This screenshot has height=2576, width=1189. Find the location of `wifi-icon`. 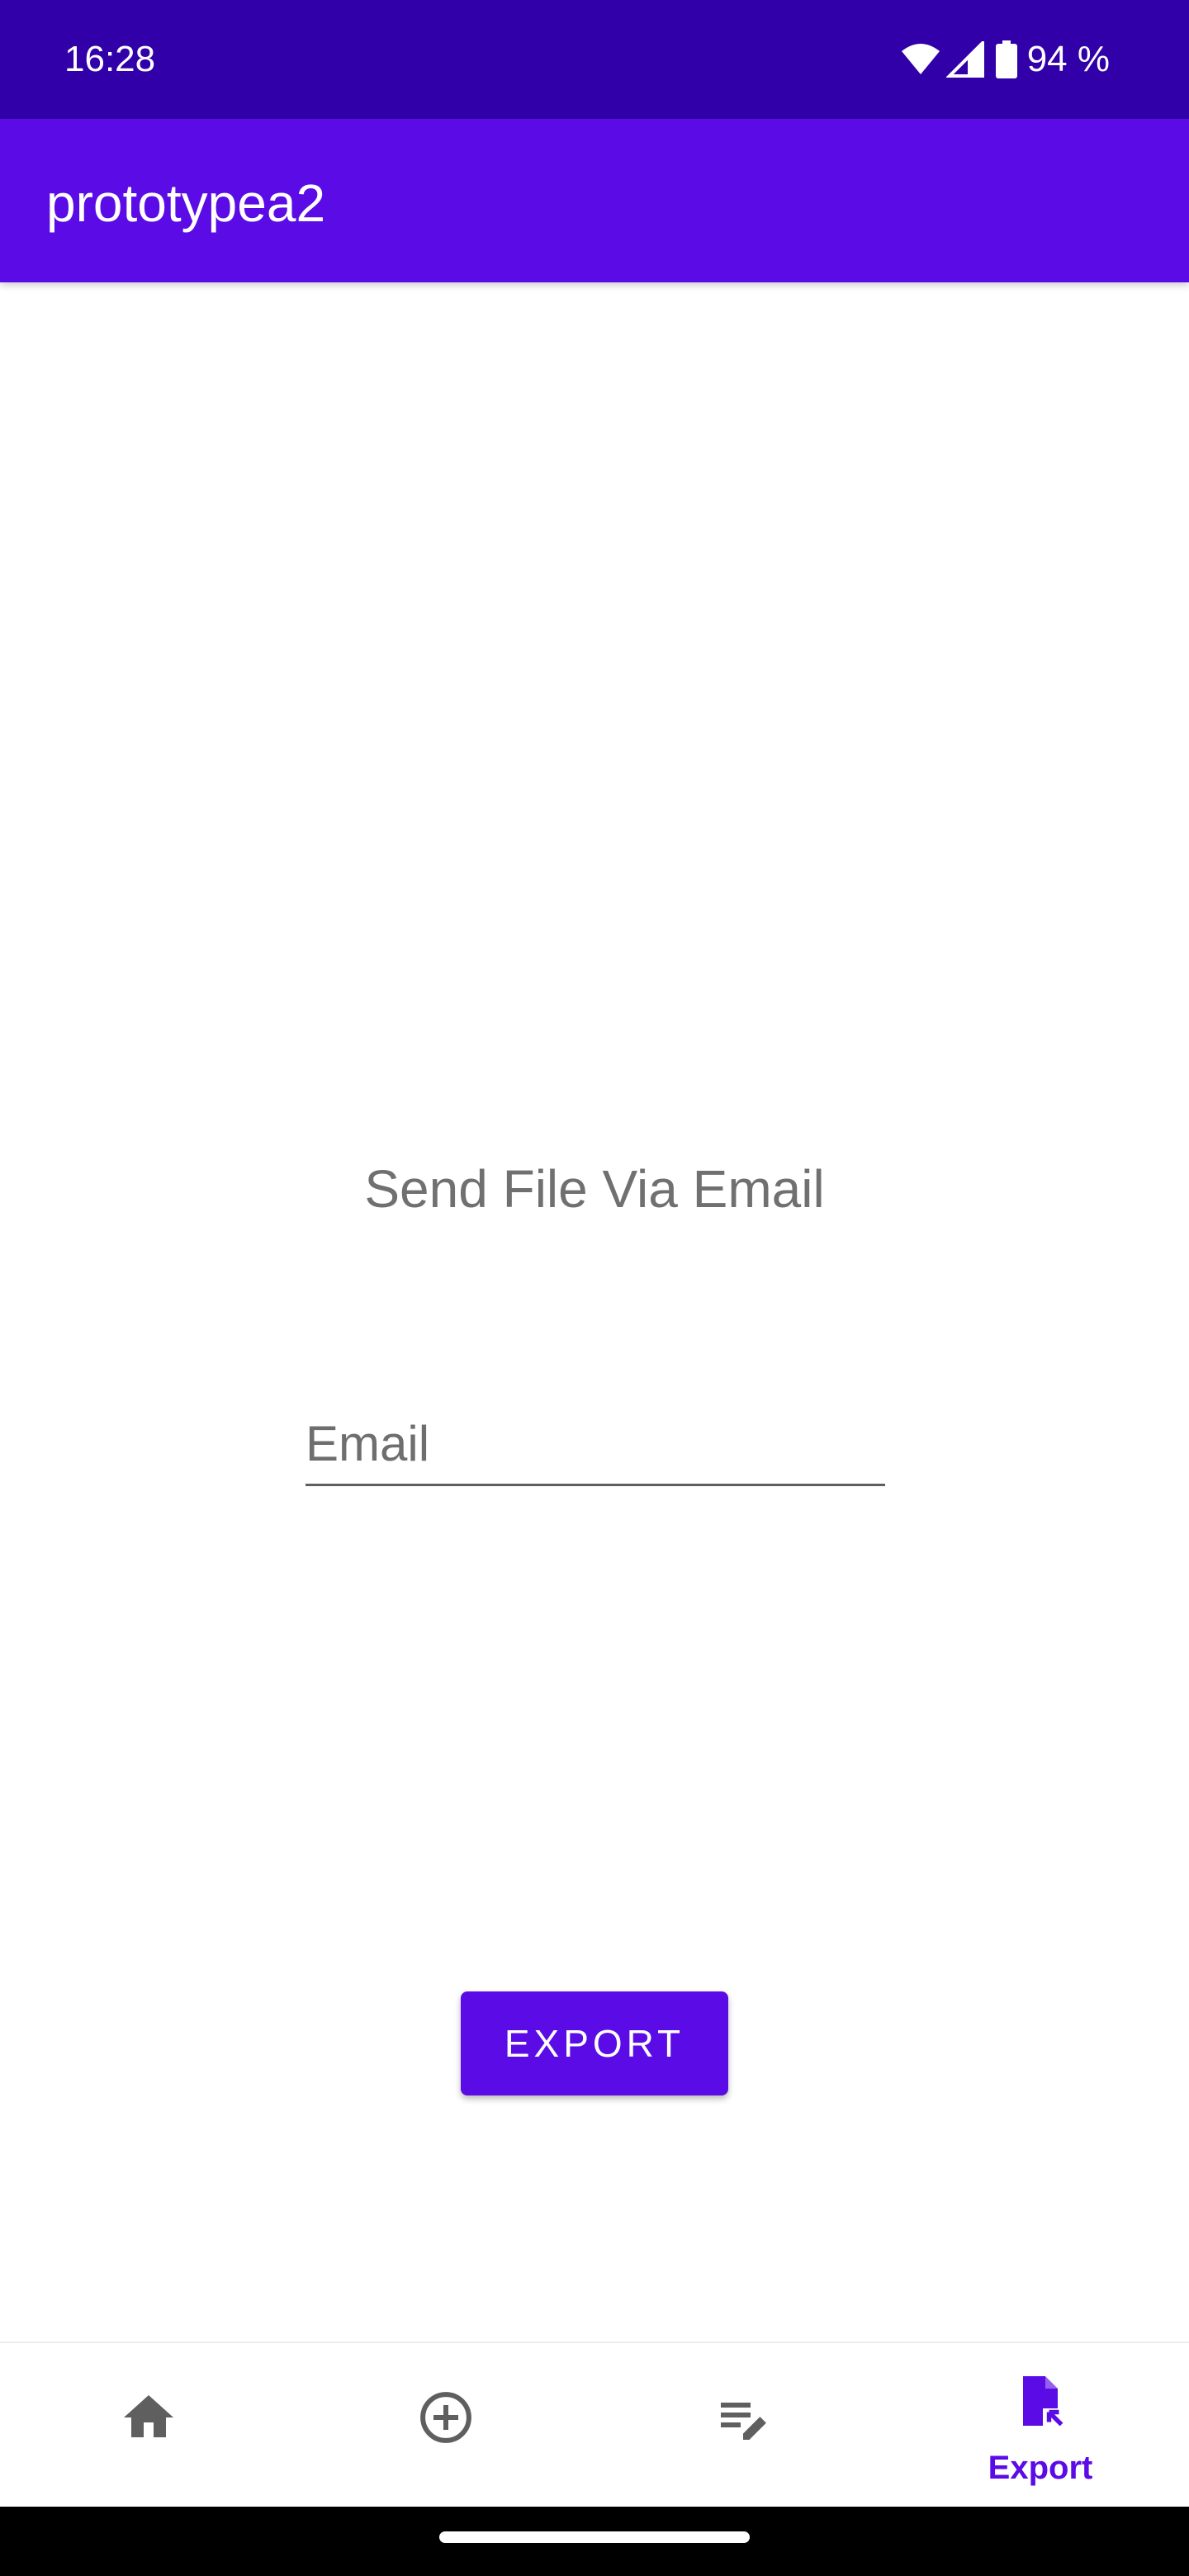

wifi-icon is located at coordinates (920, 59).